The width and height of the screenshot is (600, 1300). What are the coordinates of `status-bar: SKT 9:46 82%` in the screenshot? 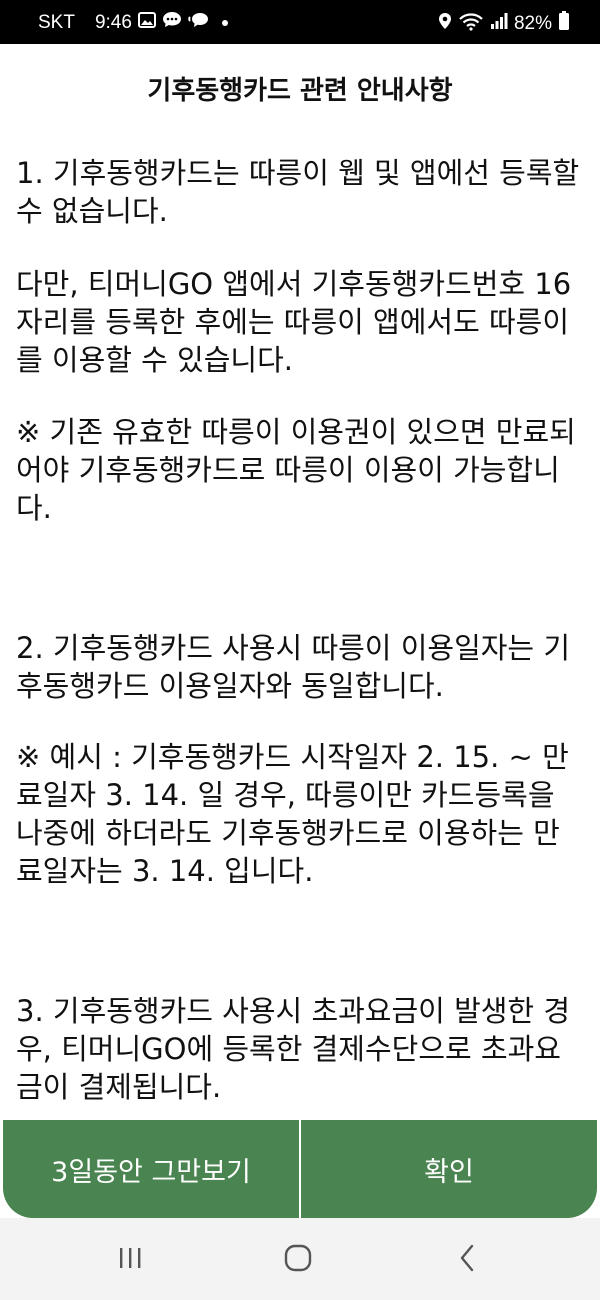 It's located at (300, 22).